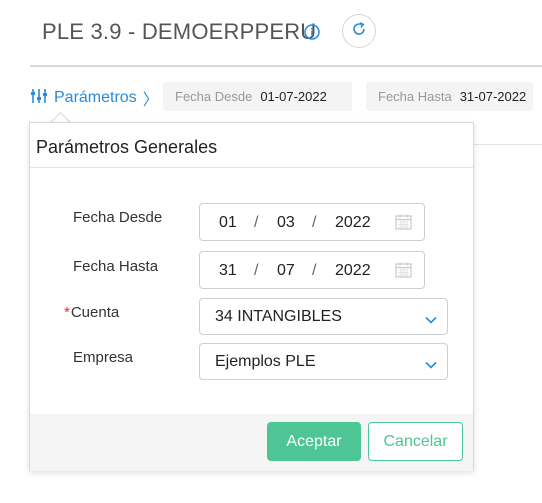 The width and height of the screenshot is (542, 503). Describe the element at coordinates (150, 100) in the screenshot. I see `chevron-right-icon: 〉` at that location.